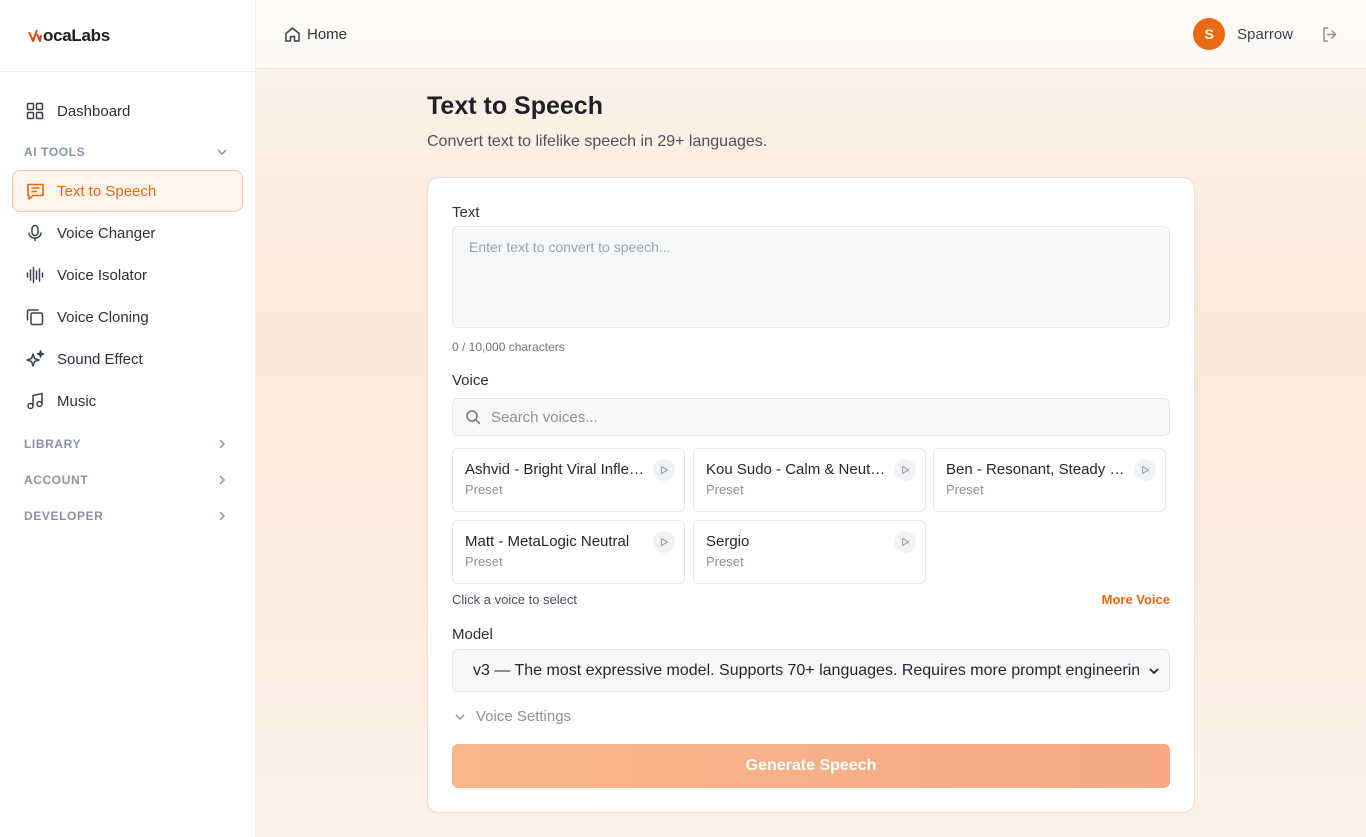  Describe the element at coordinates (472, 634) in the screenshot. I see `model-label: Model` at that location.